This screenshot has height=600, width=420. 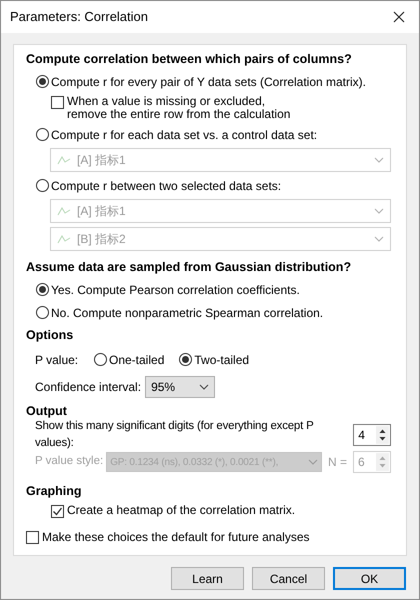 What do you see at coordinates (184, 135) in the screenshot?
I see `radio-label: Compute r for each data set vs. a control data set:` at bounding box center [184, 135].